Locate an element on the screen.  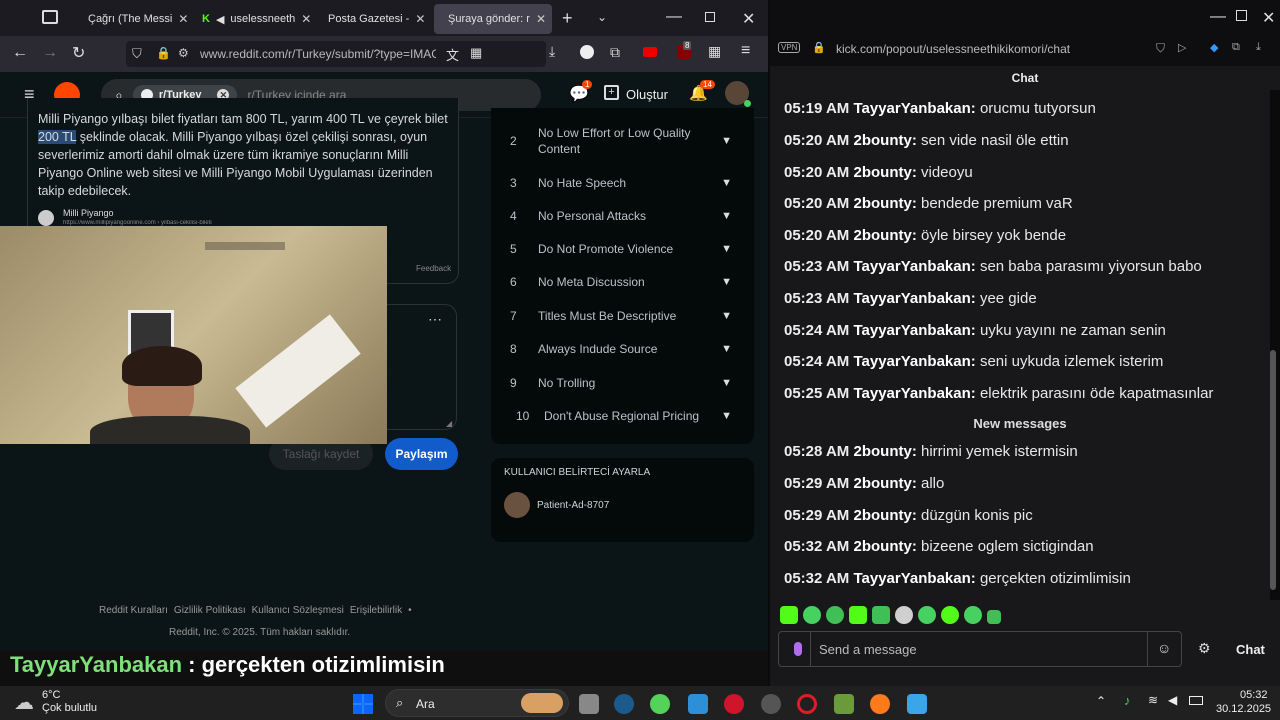
clock-time: 05:32 is located at coordinates (1254, 695).